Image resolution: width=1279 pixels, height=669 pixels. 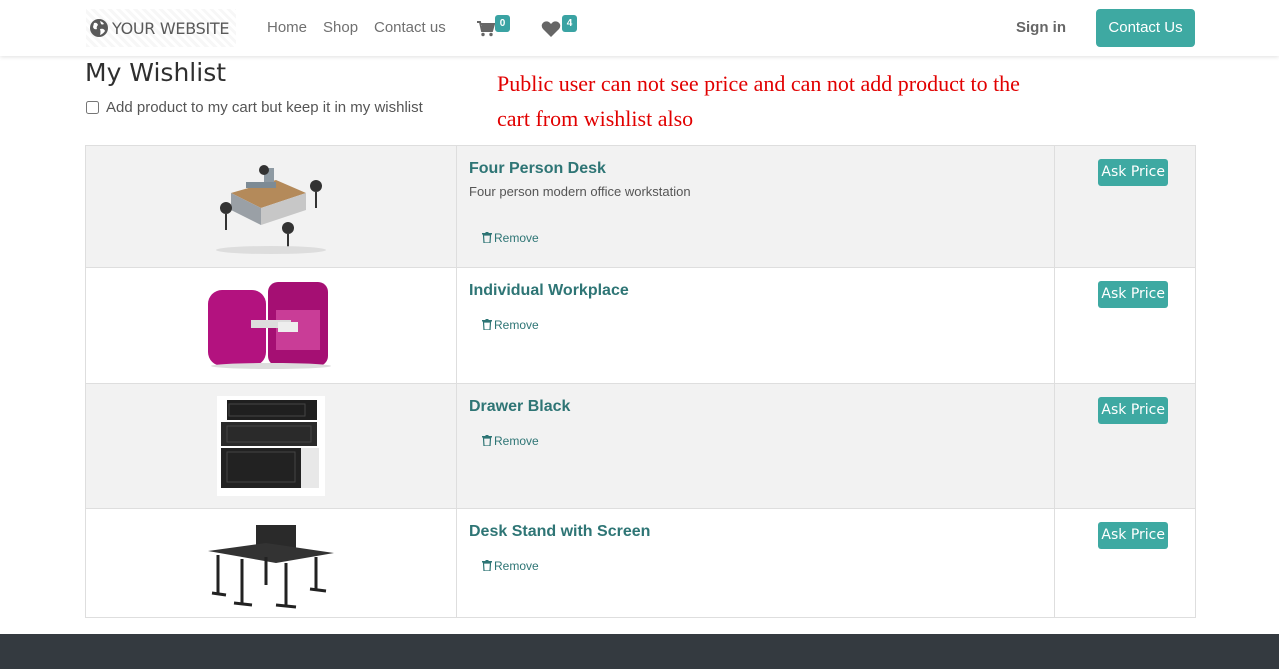 I want to click on table-row: Desk Stand with Screen Remove Ask Price, so click(x=640, y=563).